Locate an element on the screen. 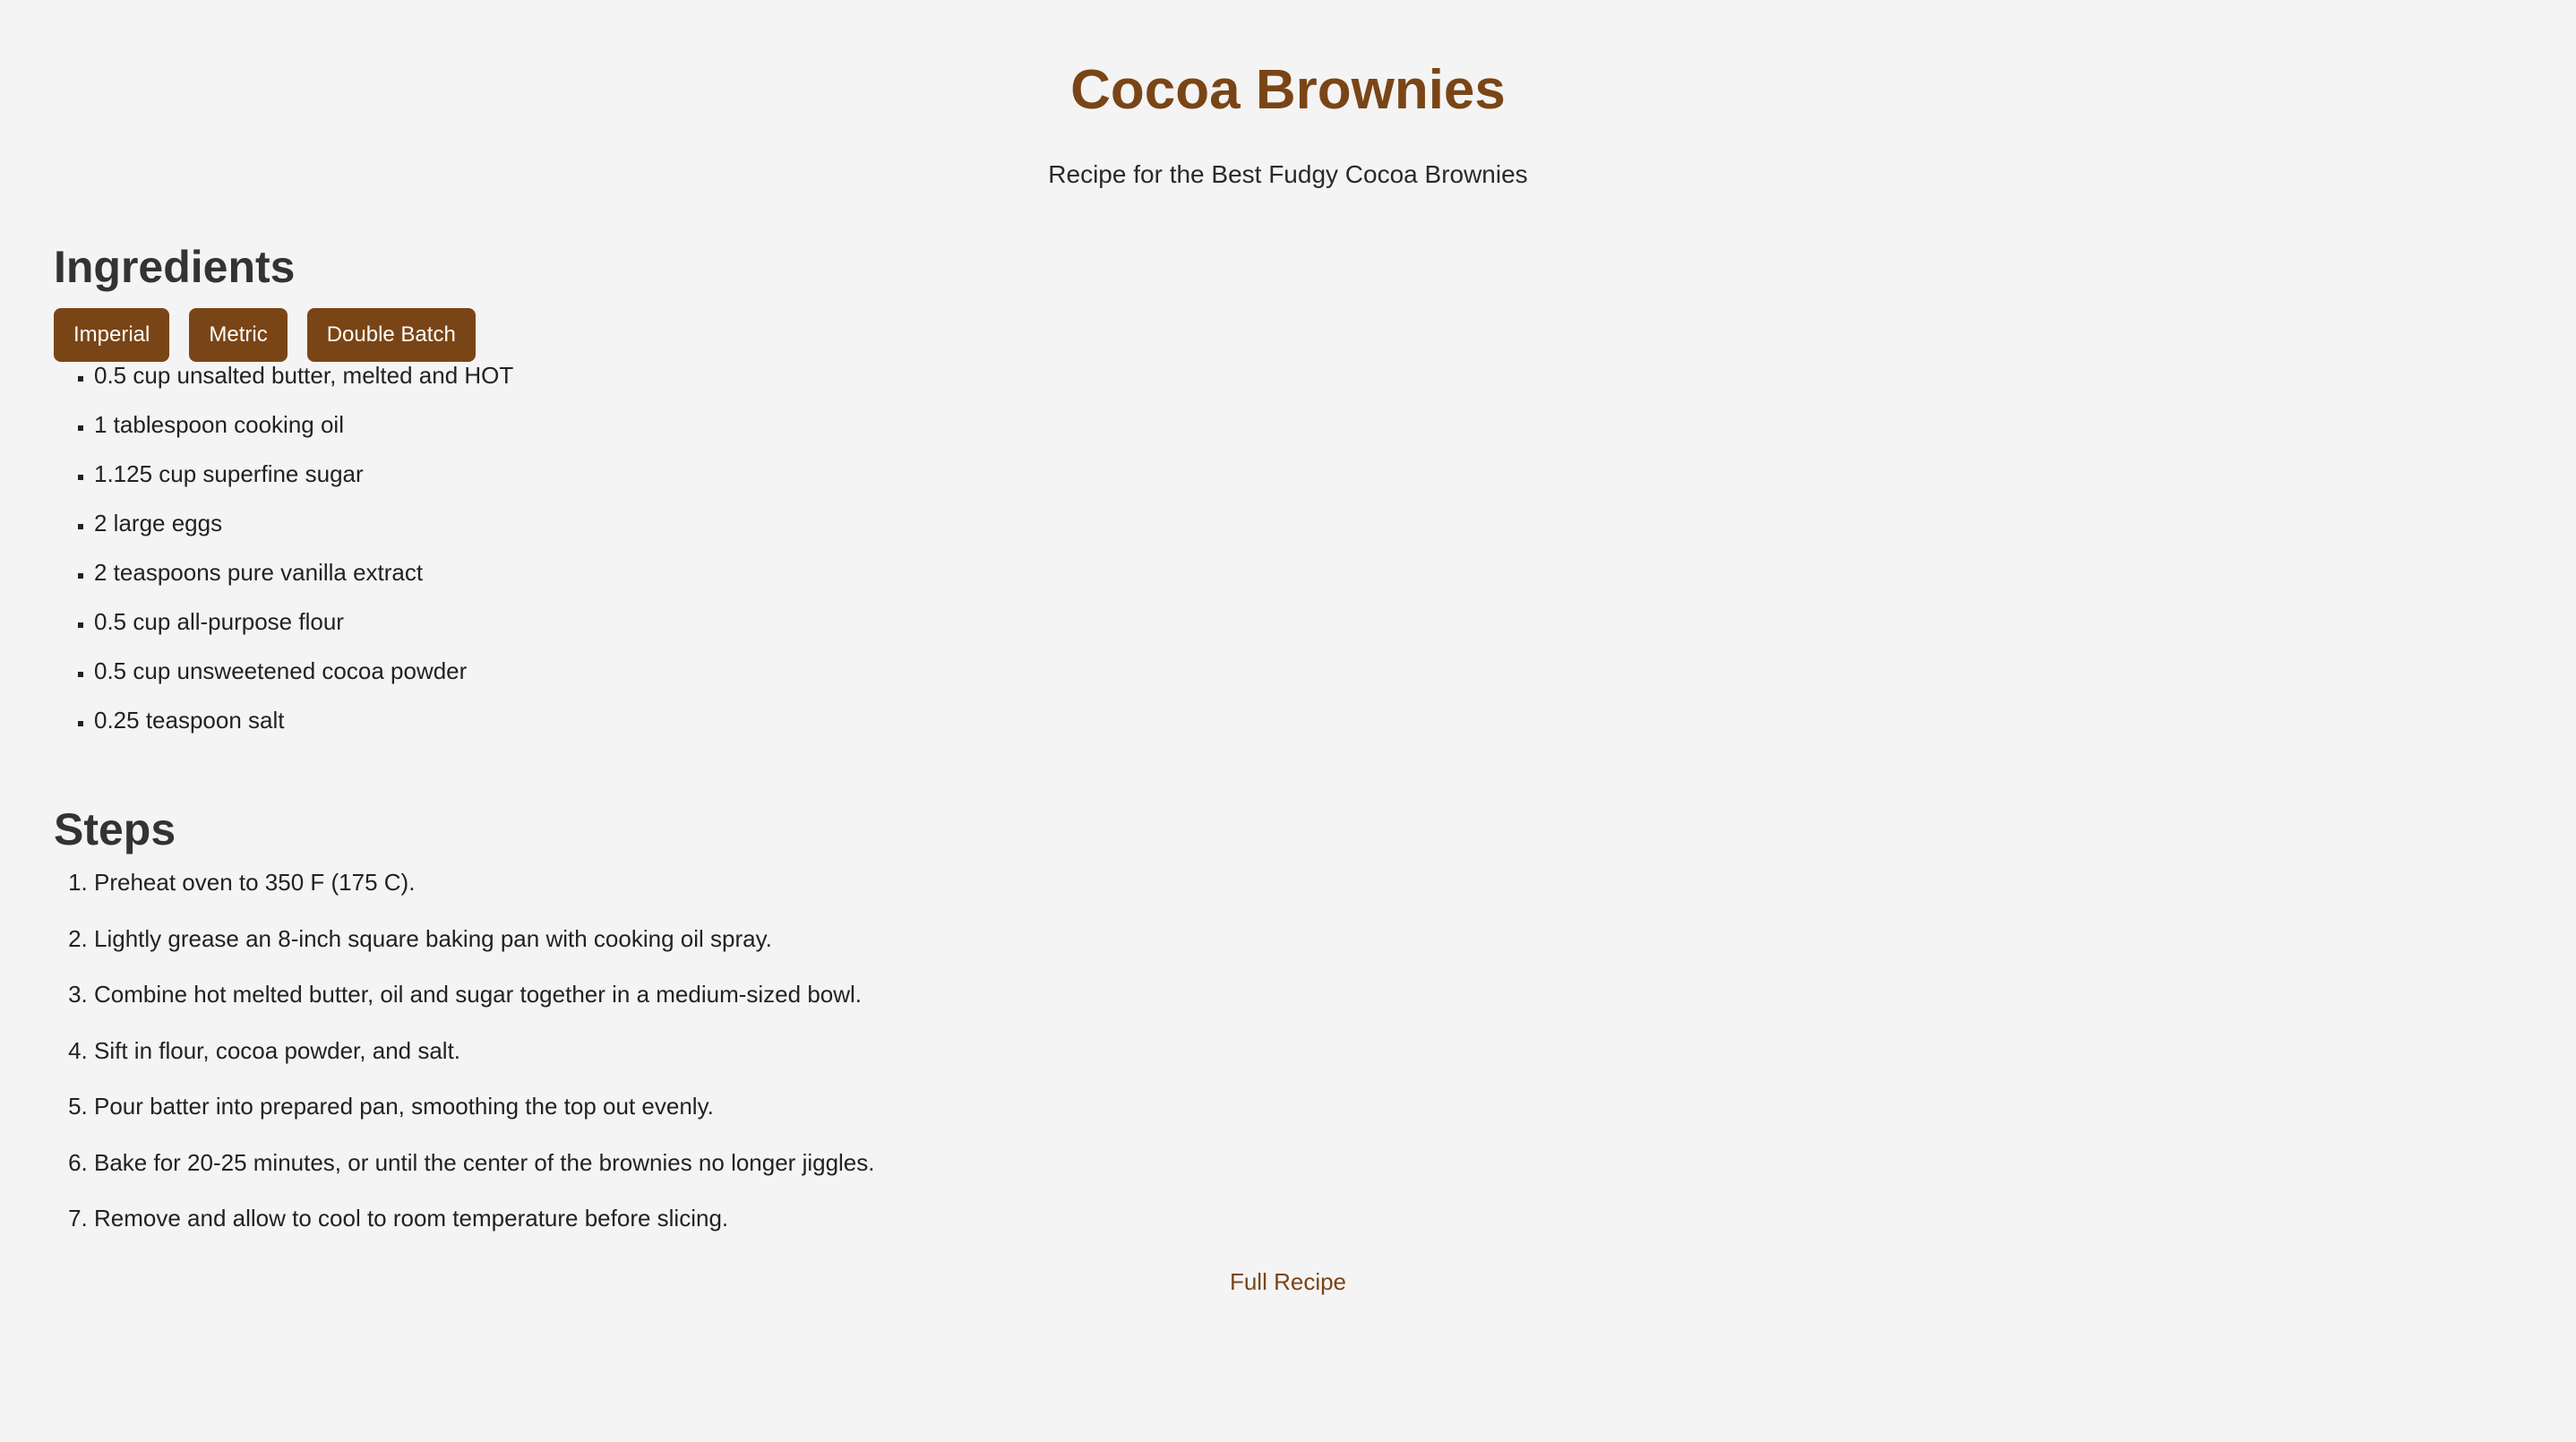 The image size is (2576, 1442). double-batch-button: Double Batch is located at coordinates (391, 335).